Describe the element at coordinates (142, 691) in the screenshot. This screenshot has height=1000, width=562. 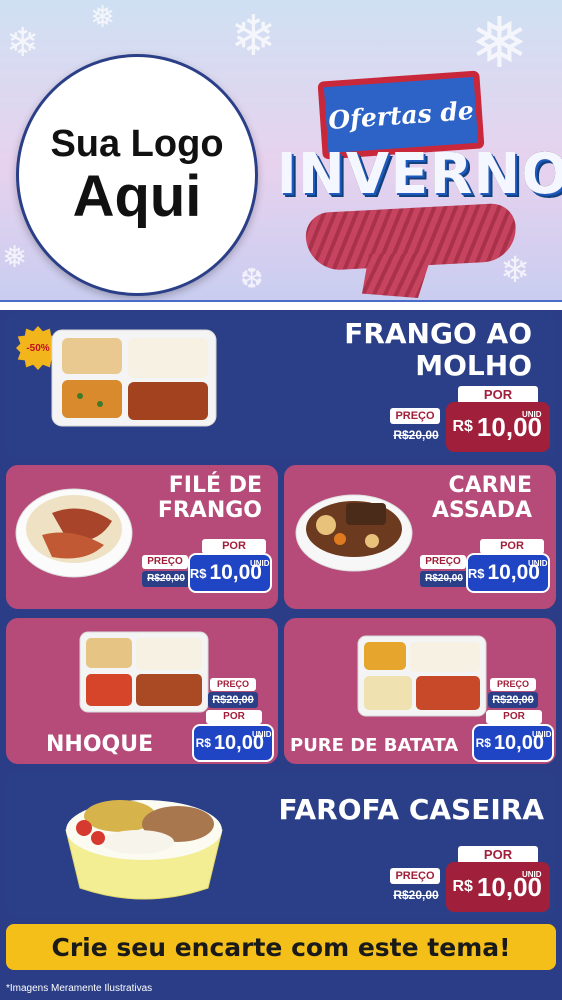
I see `offer-card-nhoque: NHOQUE PREÇO R$20,00 POR R$ 10,00 UNID` at that location.